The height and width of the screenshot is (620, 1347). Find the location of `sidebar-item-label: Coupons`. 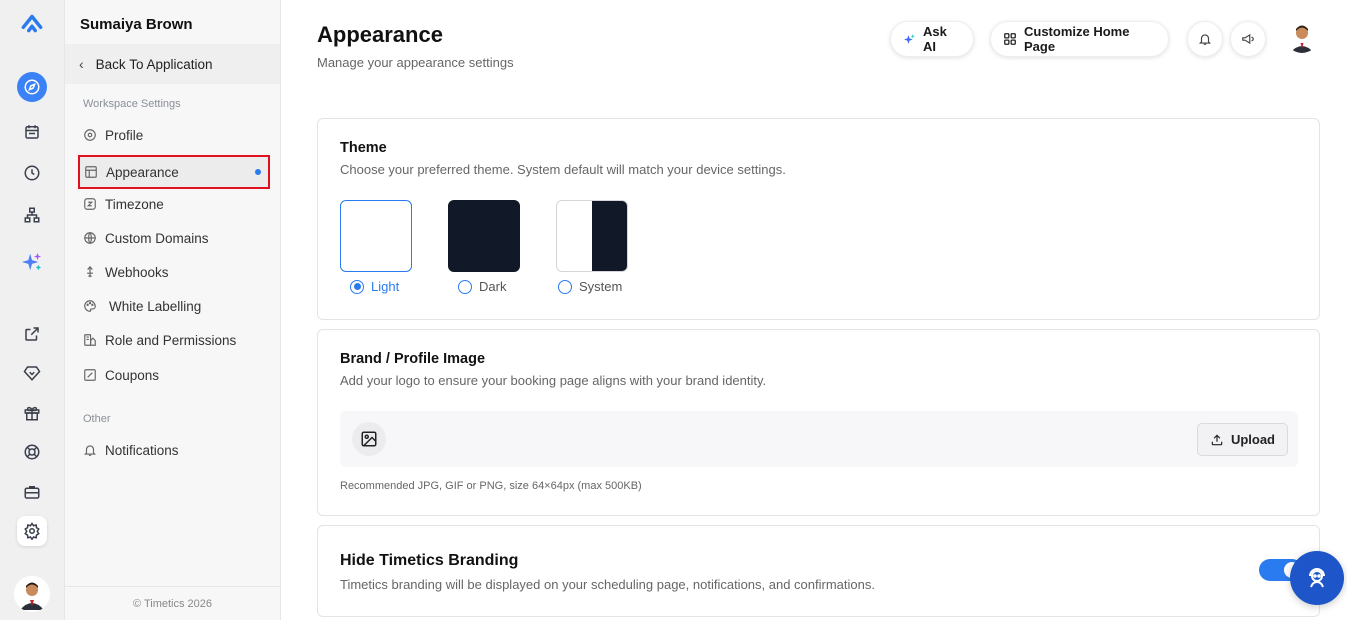

sidebar-item-label: Coupons is located at coordinates (132, 375).